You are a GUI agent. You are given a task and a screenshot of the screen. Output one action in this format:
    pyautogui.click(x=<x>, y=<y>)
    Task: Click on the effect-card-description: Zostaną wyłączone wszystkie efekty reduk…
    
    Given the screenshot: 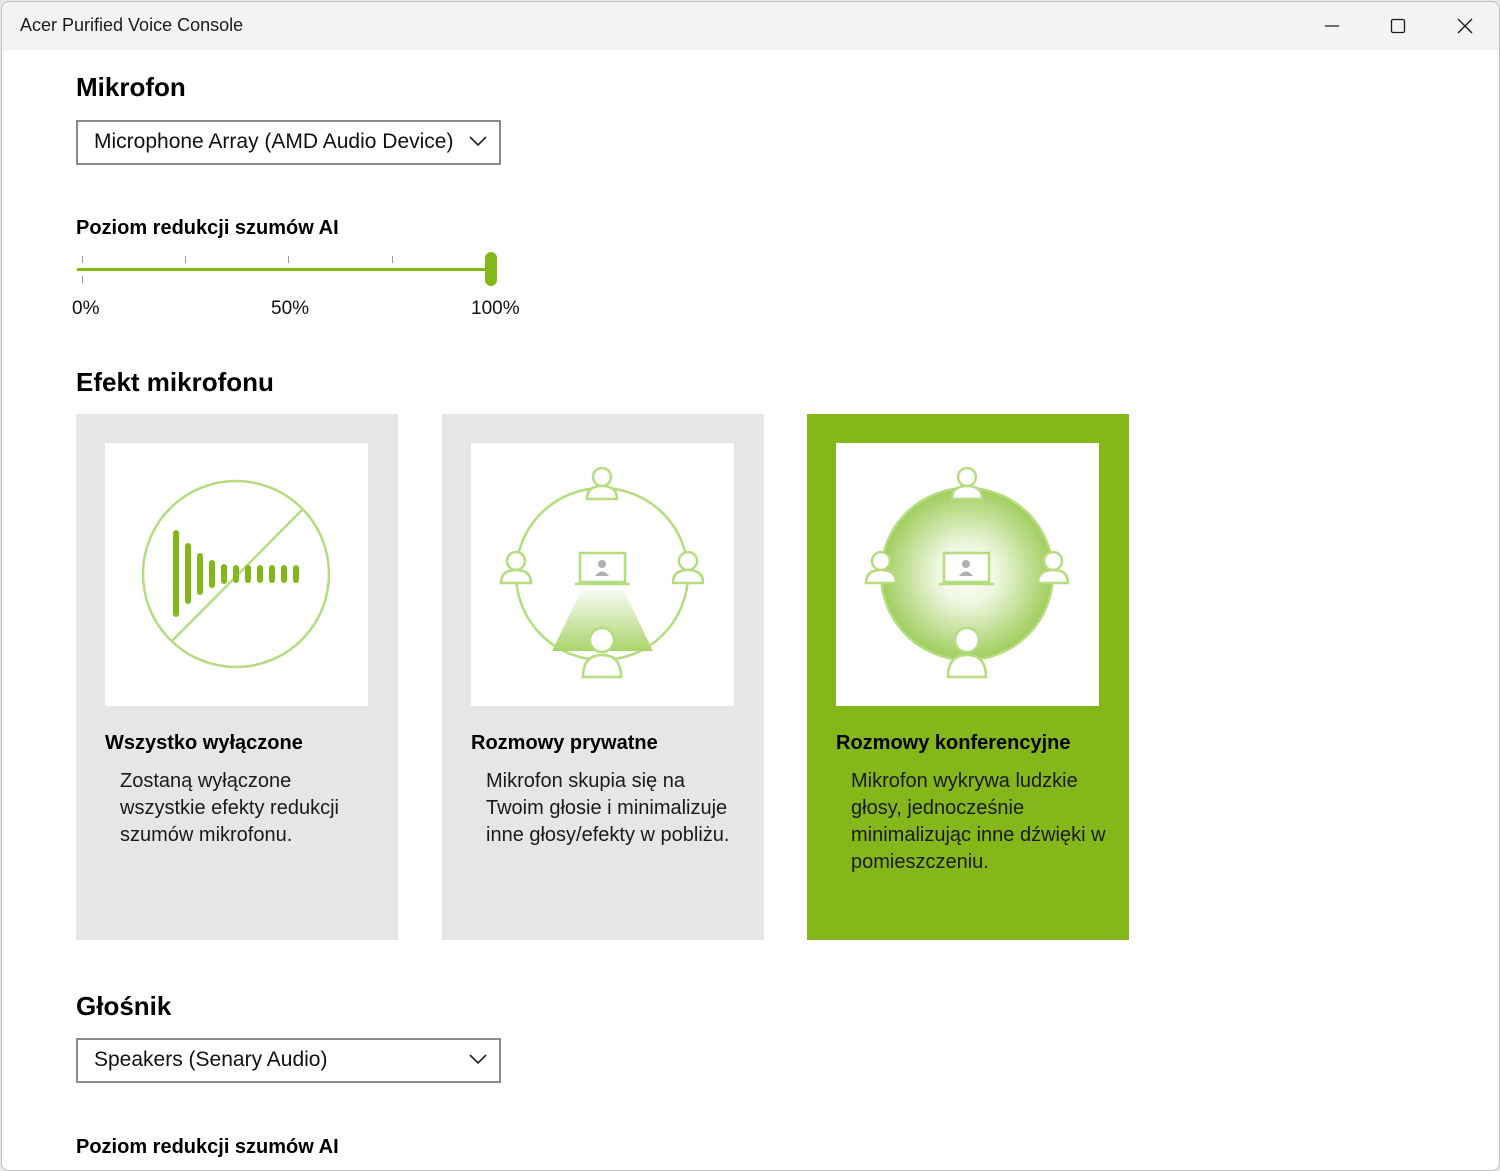 What is the action you would take?
    pyautogui.click(x=229, y=808)
    